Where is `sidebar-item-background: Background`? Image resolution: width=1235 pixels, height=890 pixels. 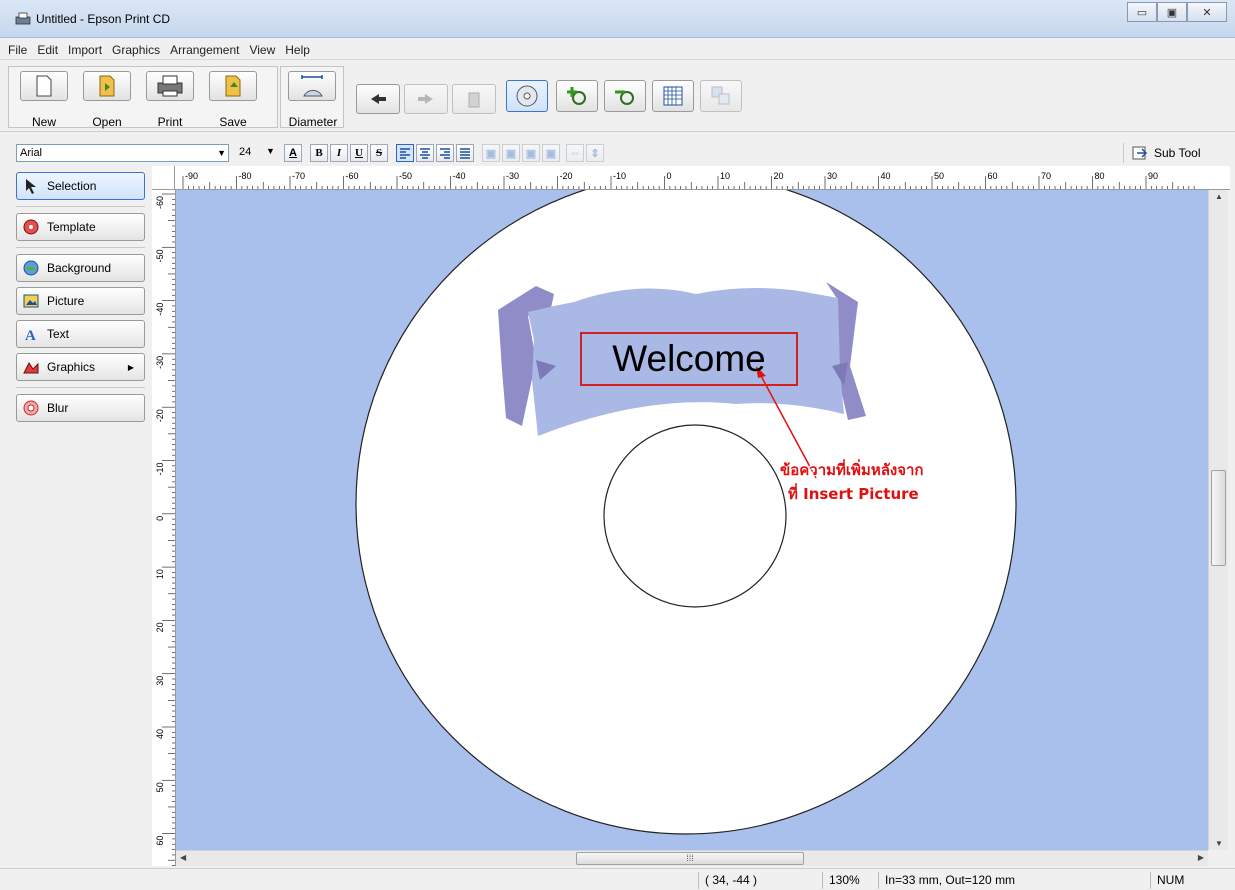
sidebar-item-background: Background is located at coordinates (80, 268).